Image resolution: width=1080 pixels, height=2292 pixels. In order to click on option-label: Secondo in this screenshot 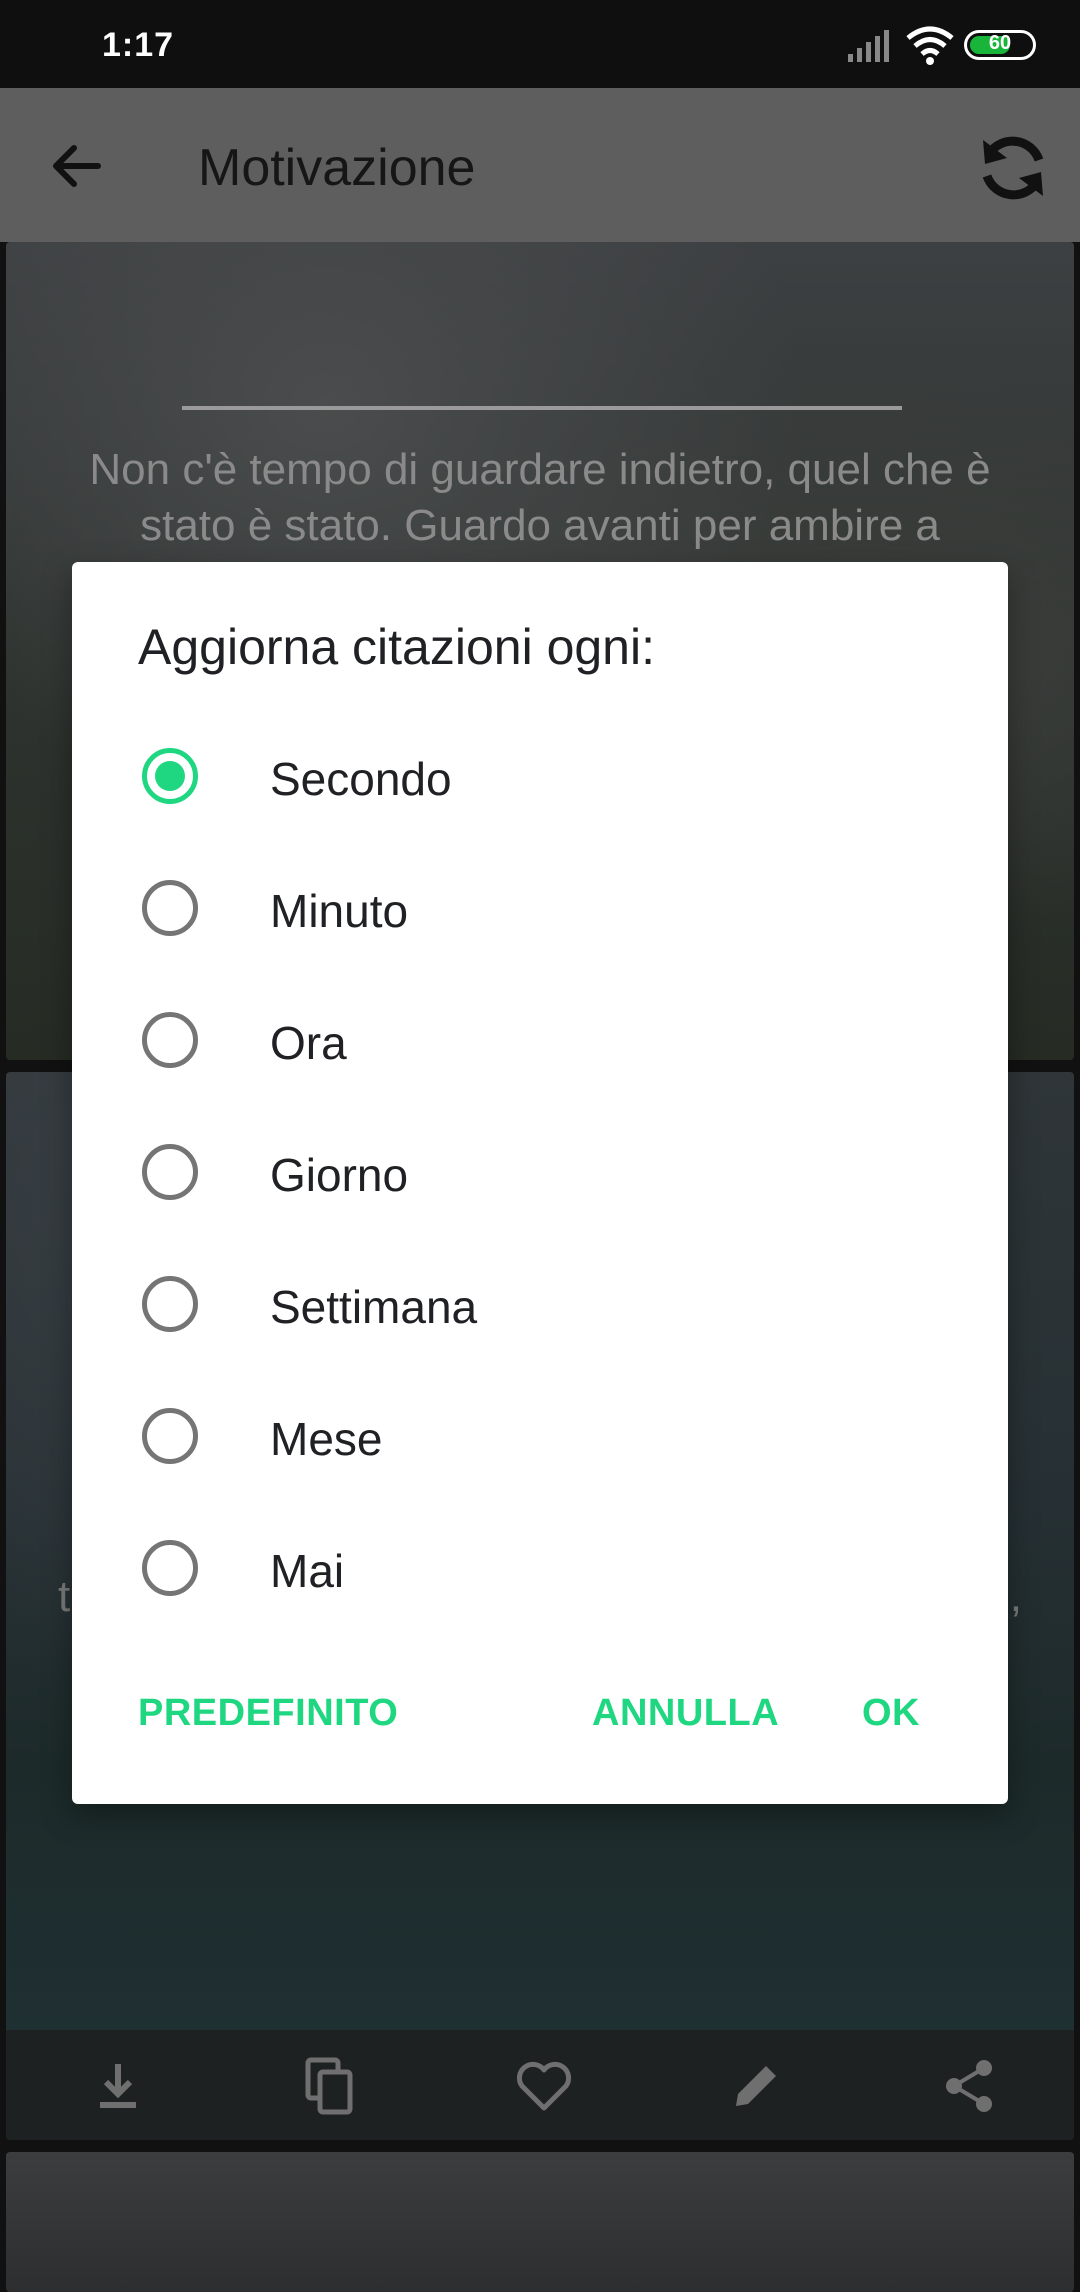, I will do `click(361, 779)`.